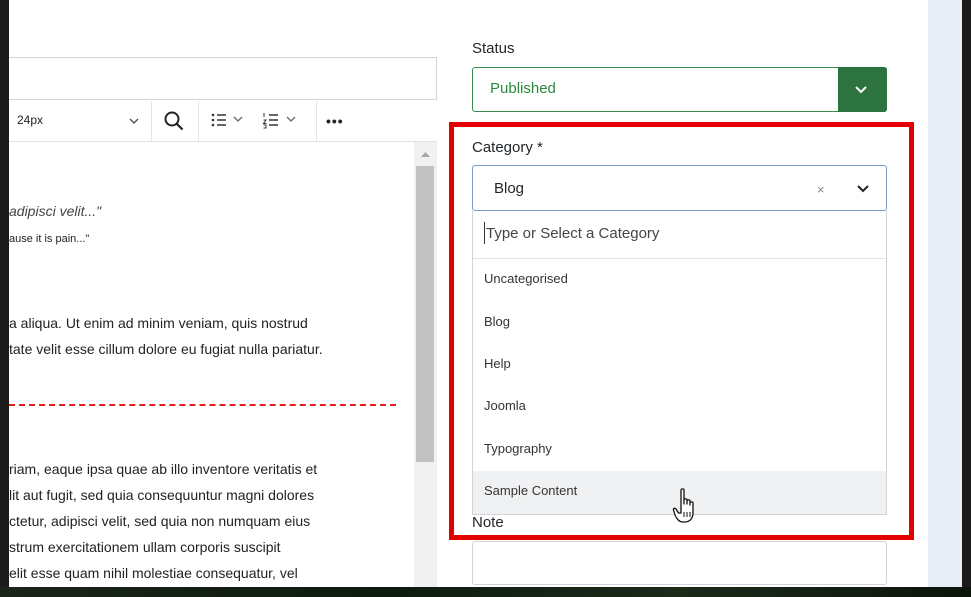 The height and width of the screenshot is (597, 971). Describe the element at coordinates (683, 505) in the screenshot. I see `hand-pointer-icon` at that location.